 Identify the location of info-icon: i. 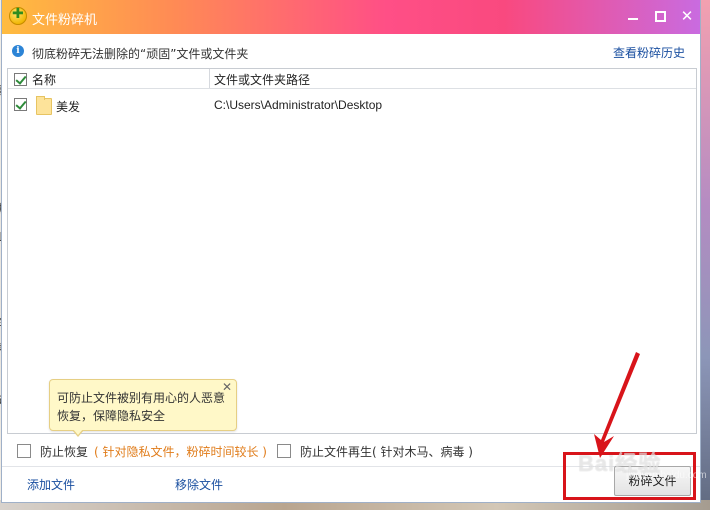
(18, 51).